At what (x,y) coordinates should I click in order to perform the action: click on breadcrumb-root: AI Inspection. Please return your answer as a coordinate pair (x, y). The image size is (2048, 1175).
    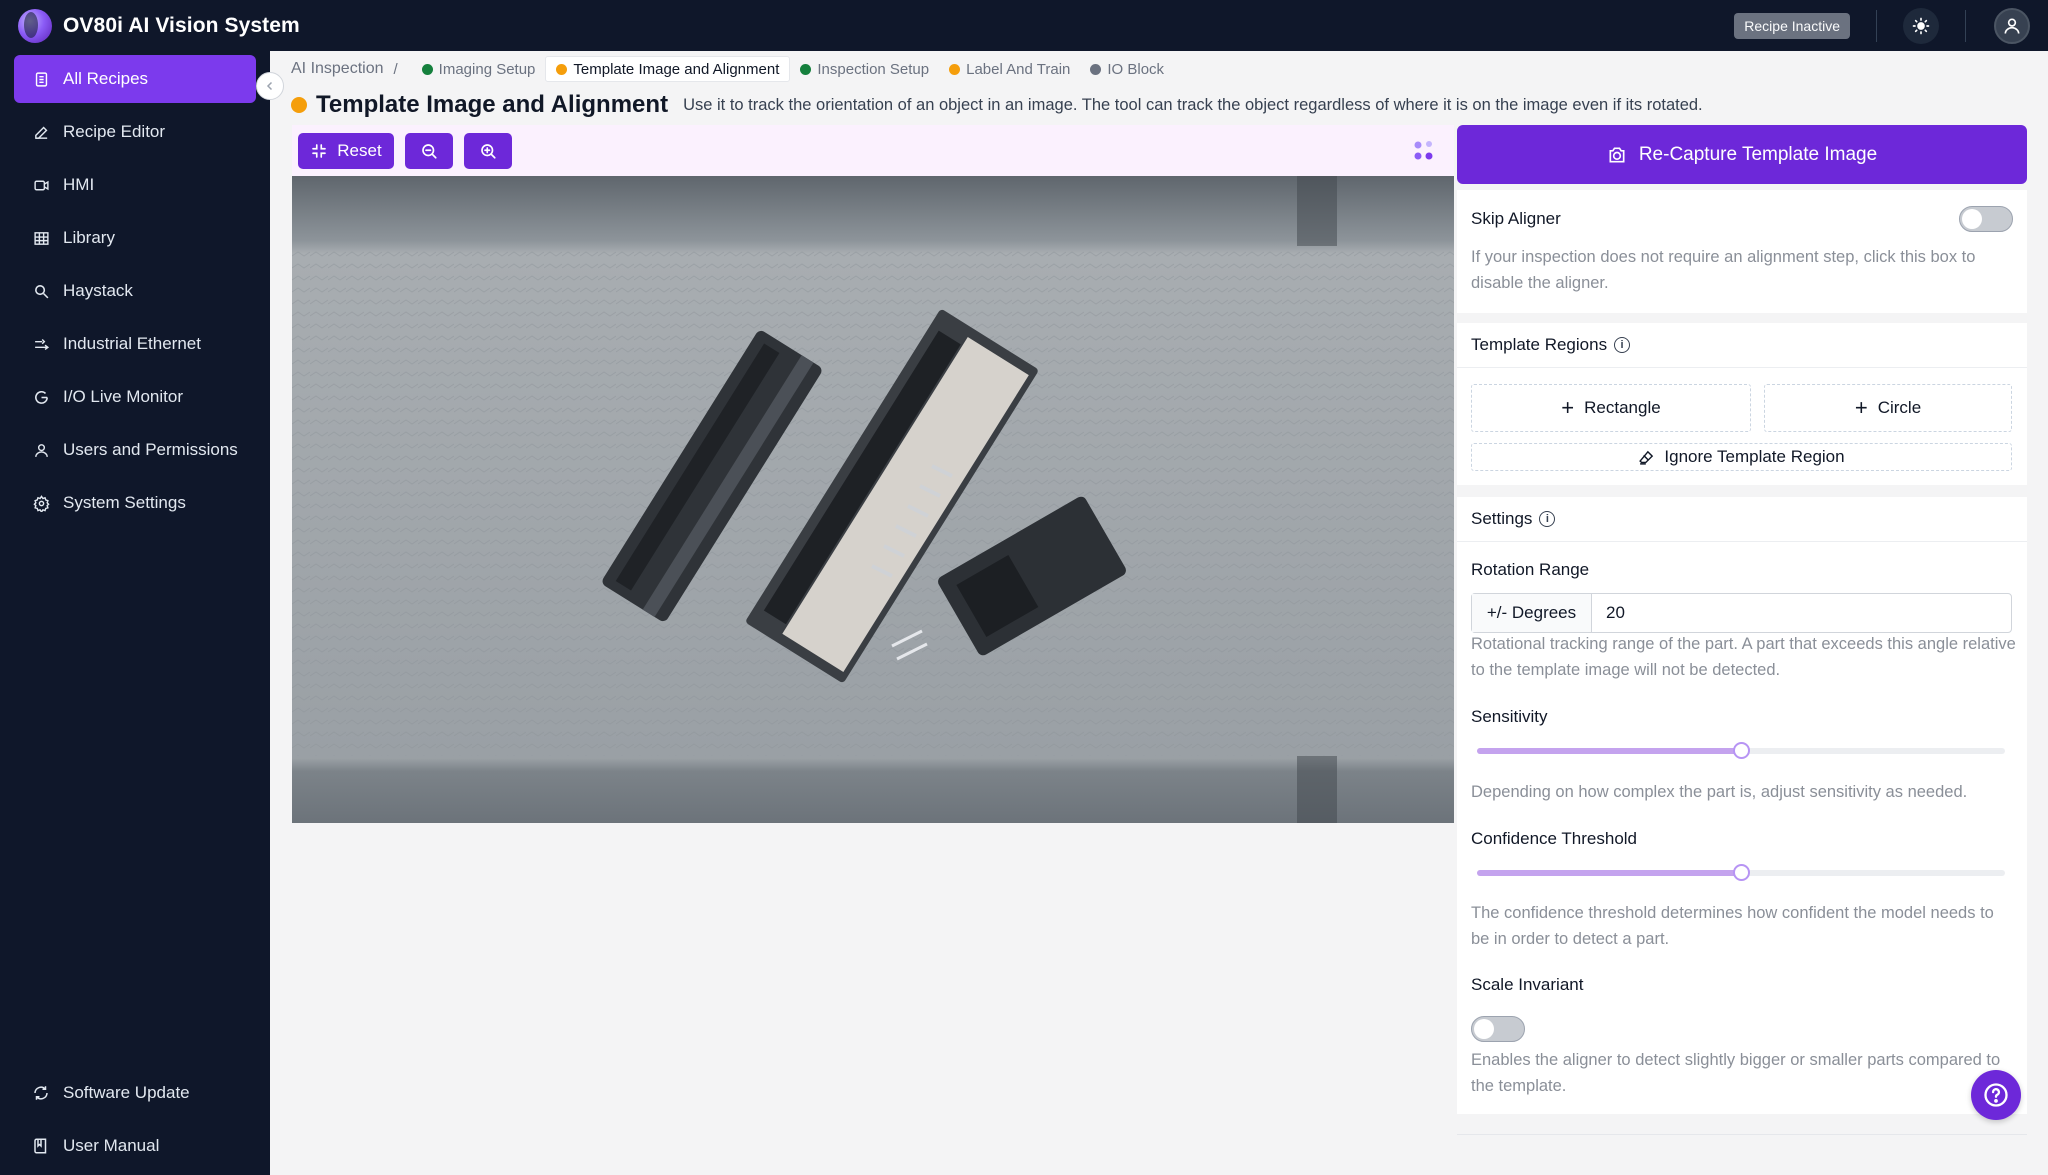
    Looking at the image, I should click on (337, 69).